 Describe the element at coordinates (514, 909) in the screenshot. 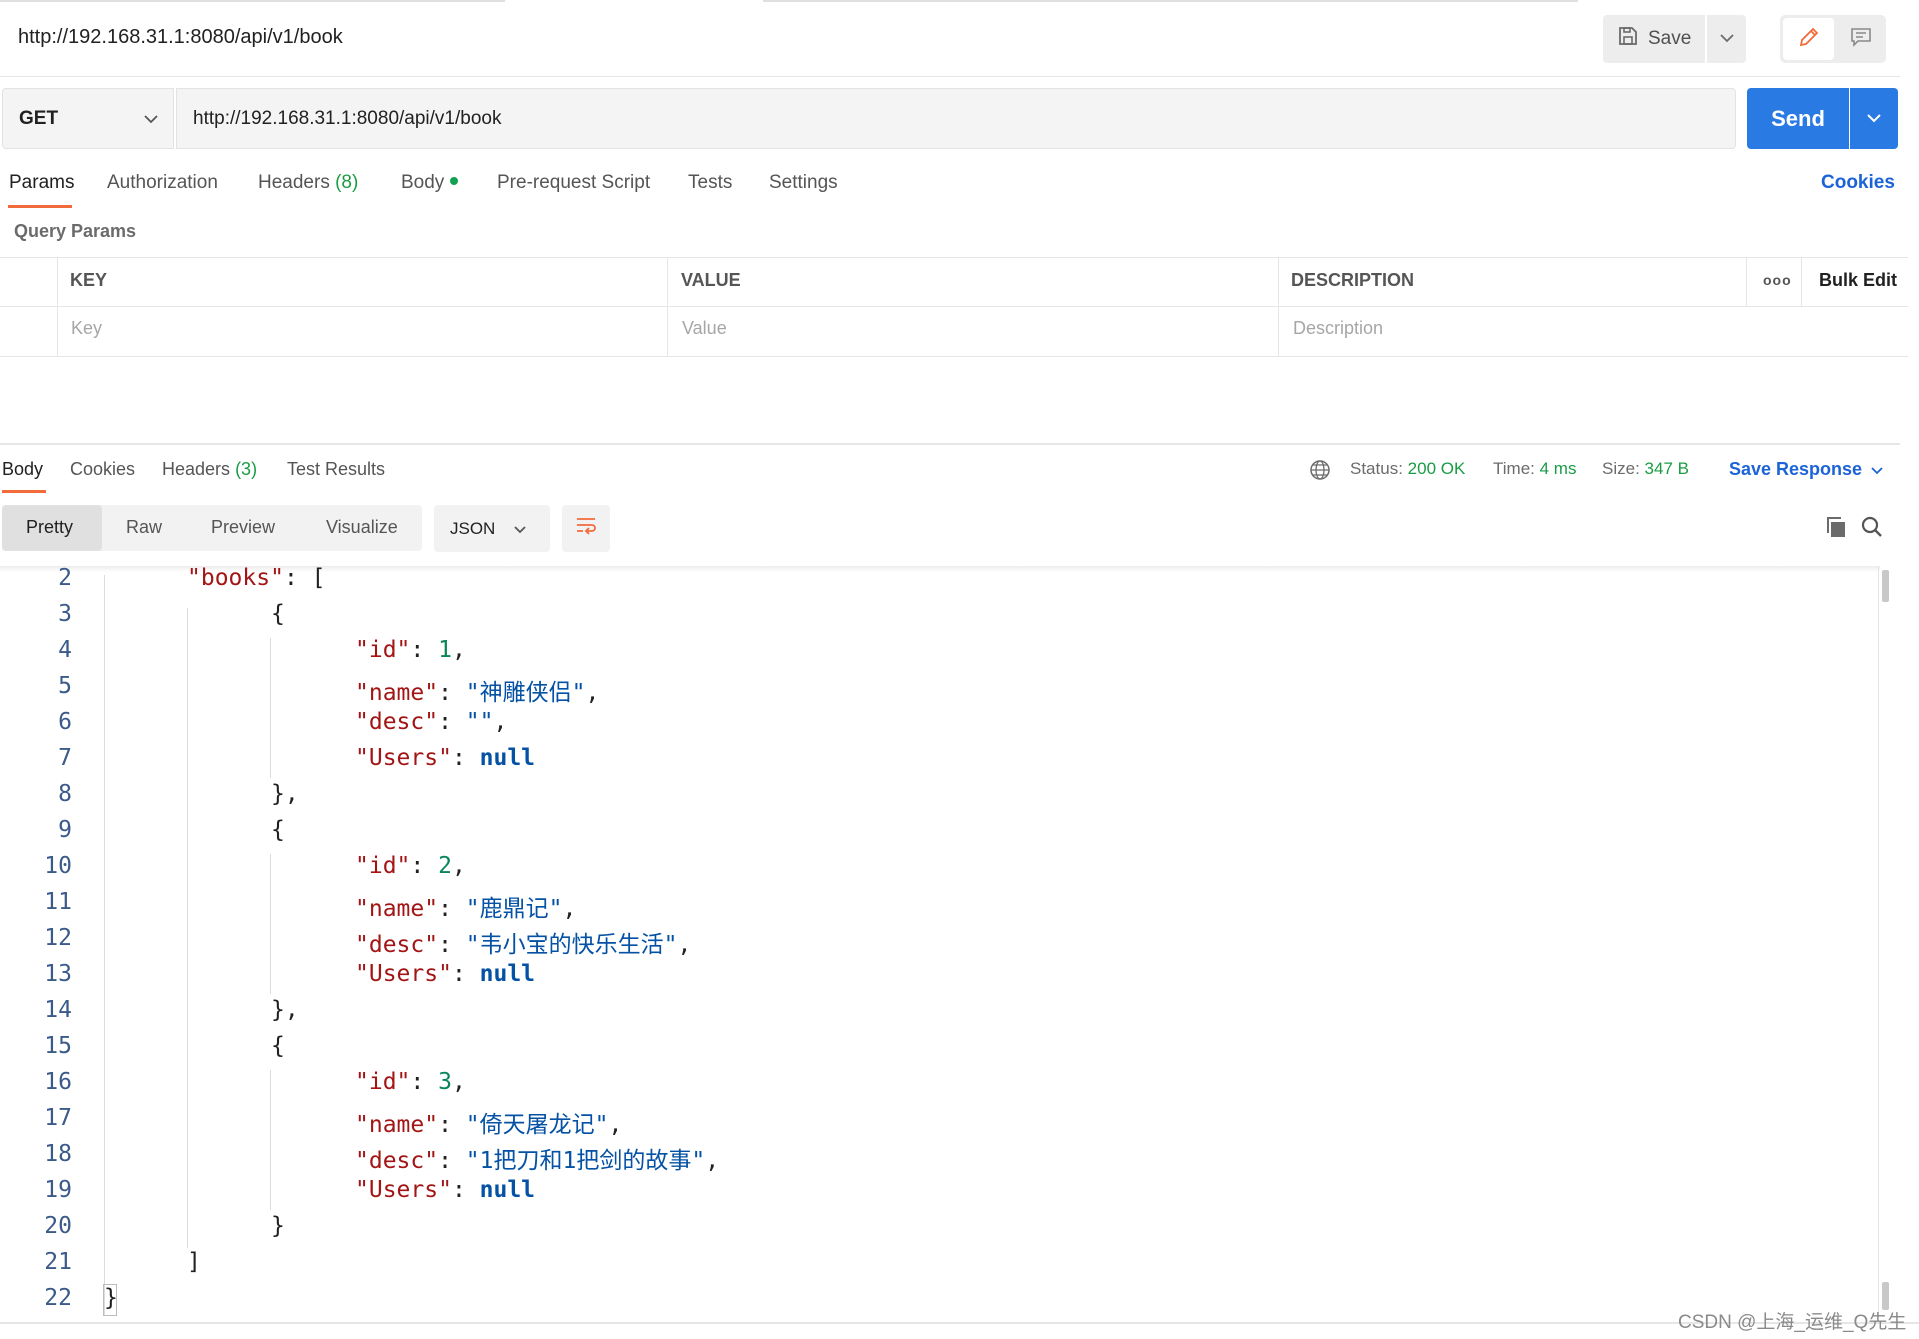

I see `json-value-name: "鹿鼎记"` at that location.